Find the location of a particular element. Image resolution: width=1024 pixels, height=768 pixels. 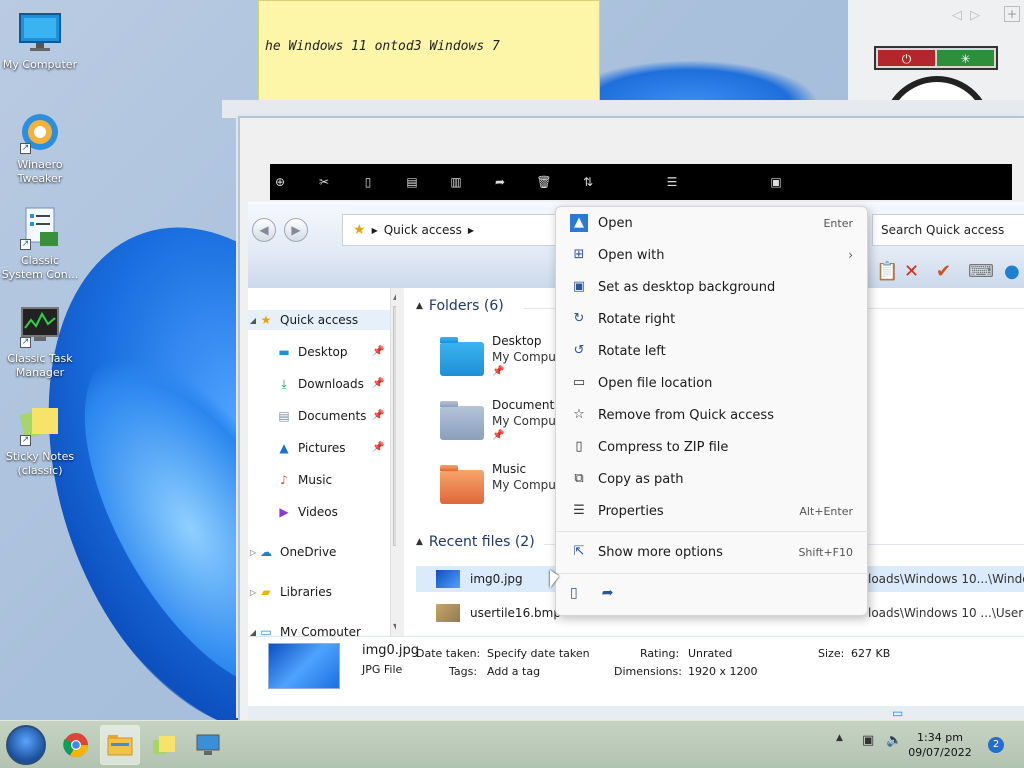

clipboard-icon: 📋 is located at coordinates (887, 272).